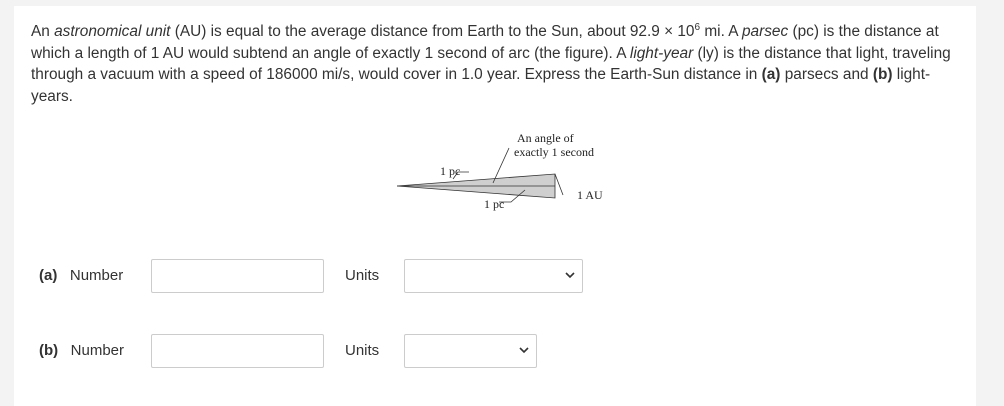 This screenshot has height=406, width=1004. I want to click on parsec-diagram, so click(480, 175).